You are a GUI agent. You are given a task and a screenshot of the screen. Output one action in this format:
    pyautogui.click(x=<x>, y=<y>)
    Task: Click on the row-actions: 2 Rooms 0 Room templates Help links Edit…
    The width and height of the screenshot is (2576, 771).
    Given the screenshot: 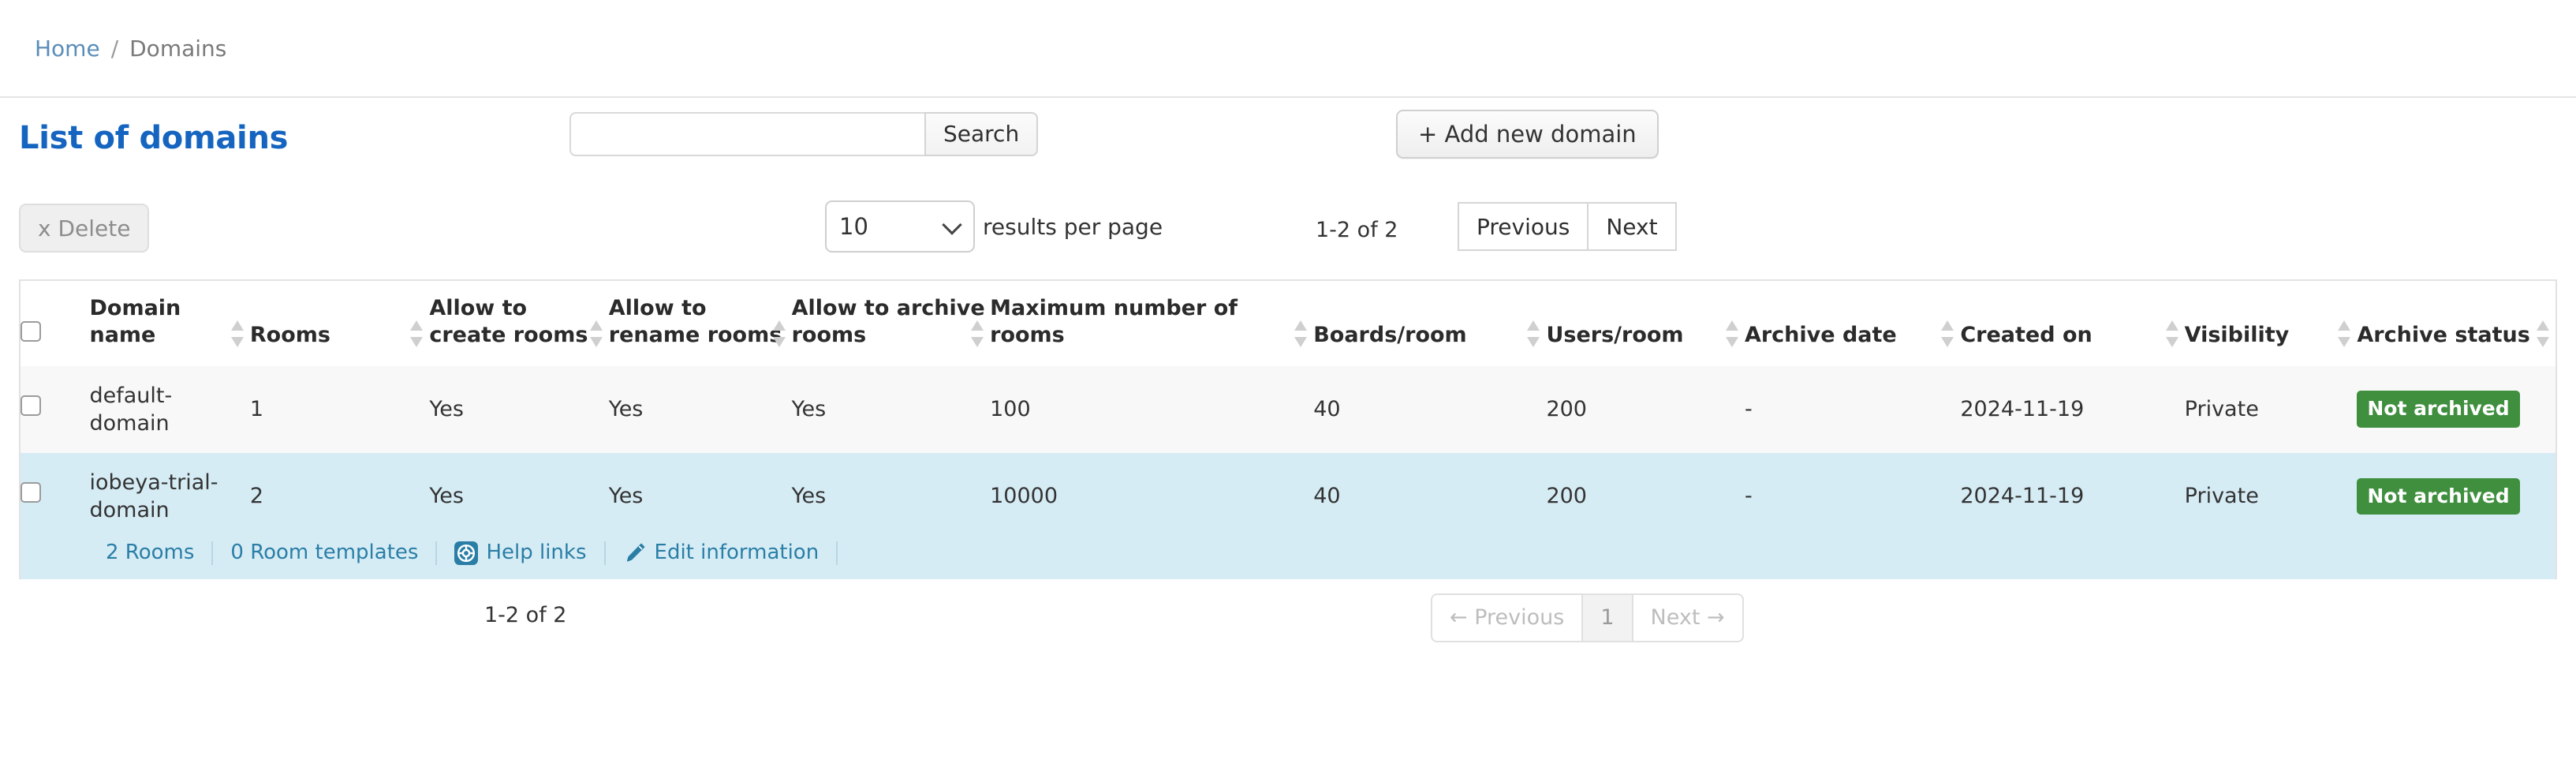 What is the action you would take?
    pyautogui.click(x=1288, y=553)
    